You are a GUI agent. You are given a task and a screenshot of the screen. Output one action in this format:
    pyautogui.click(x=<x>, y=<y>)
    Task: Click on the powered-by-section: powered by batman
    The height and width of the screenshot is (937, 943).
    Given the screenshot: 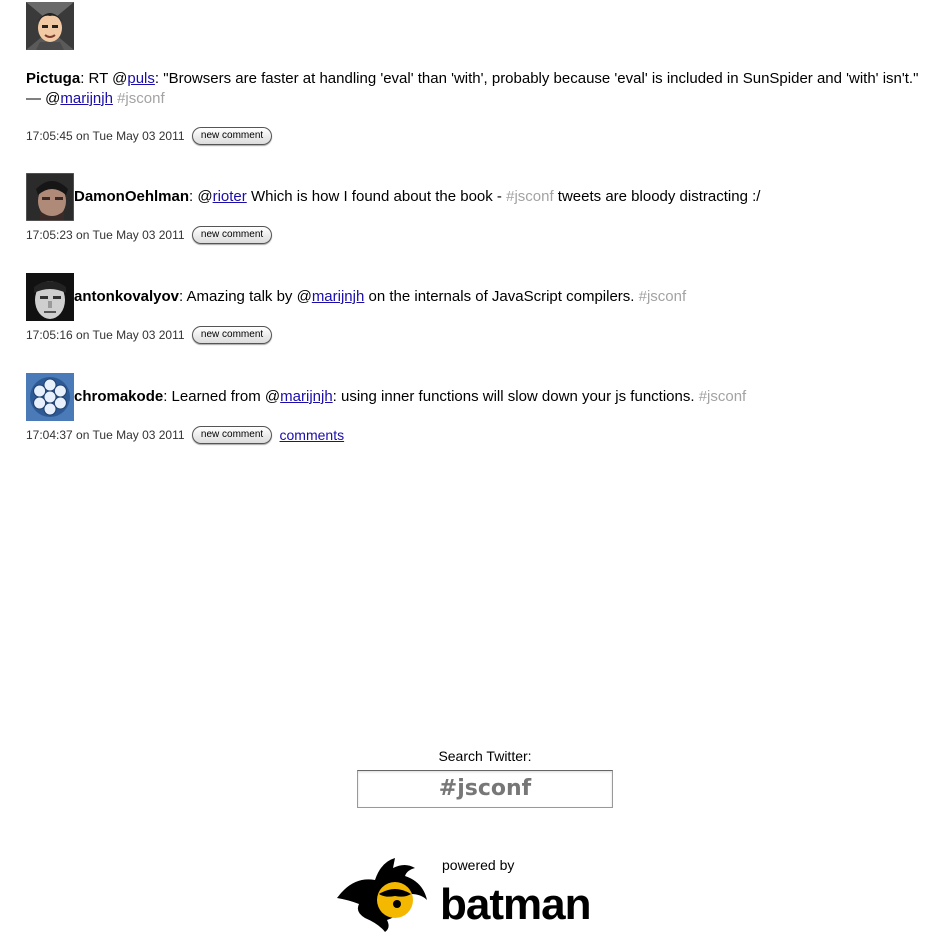 What is the action you would take?
    pyautogui.click(x=465, y=893)
    